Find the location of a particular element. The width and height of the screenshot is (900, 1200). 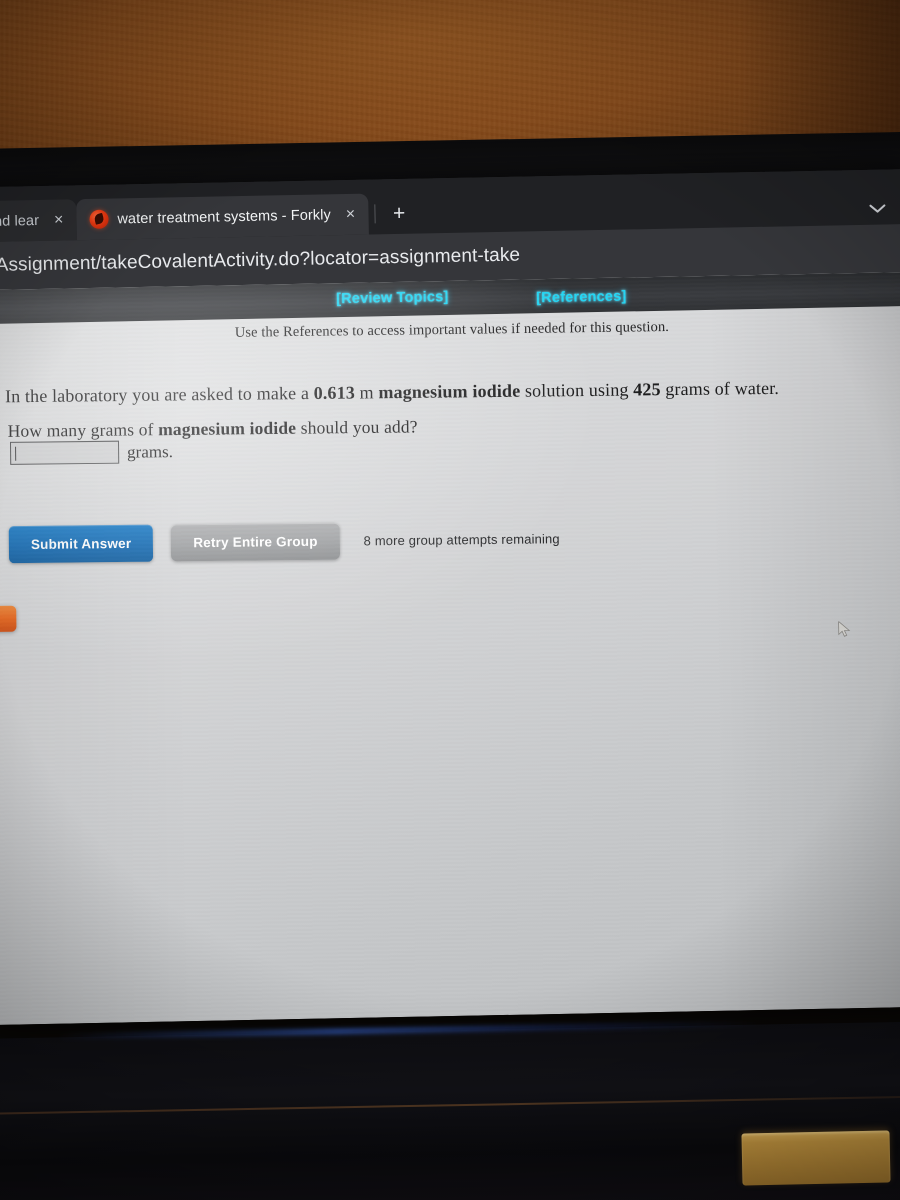

tab-title: water treatment systems - Forkly is located at coordinates (224, 216).